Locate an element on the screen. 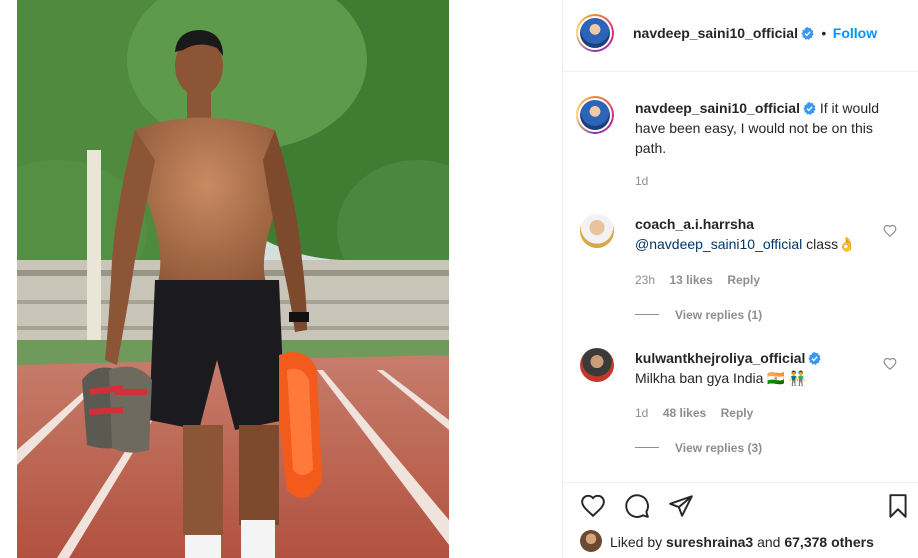 The image size is (918, 558). liked-by-line: Liked by sureshraina3 and 67,378 others is located at coordinates (742, 542).